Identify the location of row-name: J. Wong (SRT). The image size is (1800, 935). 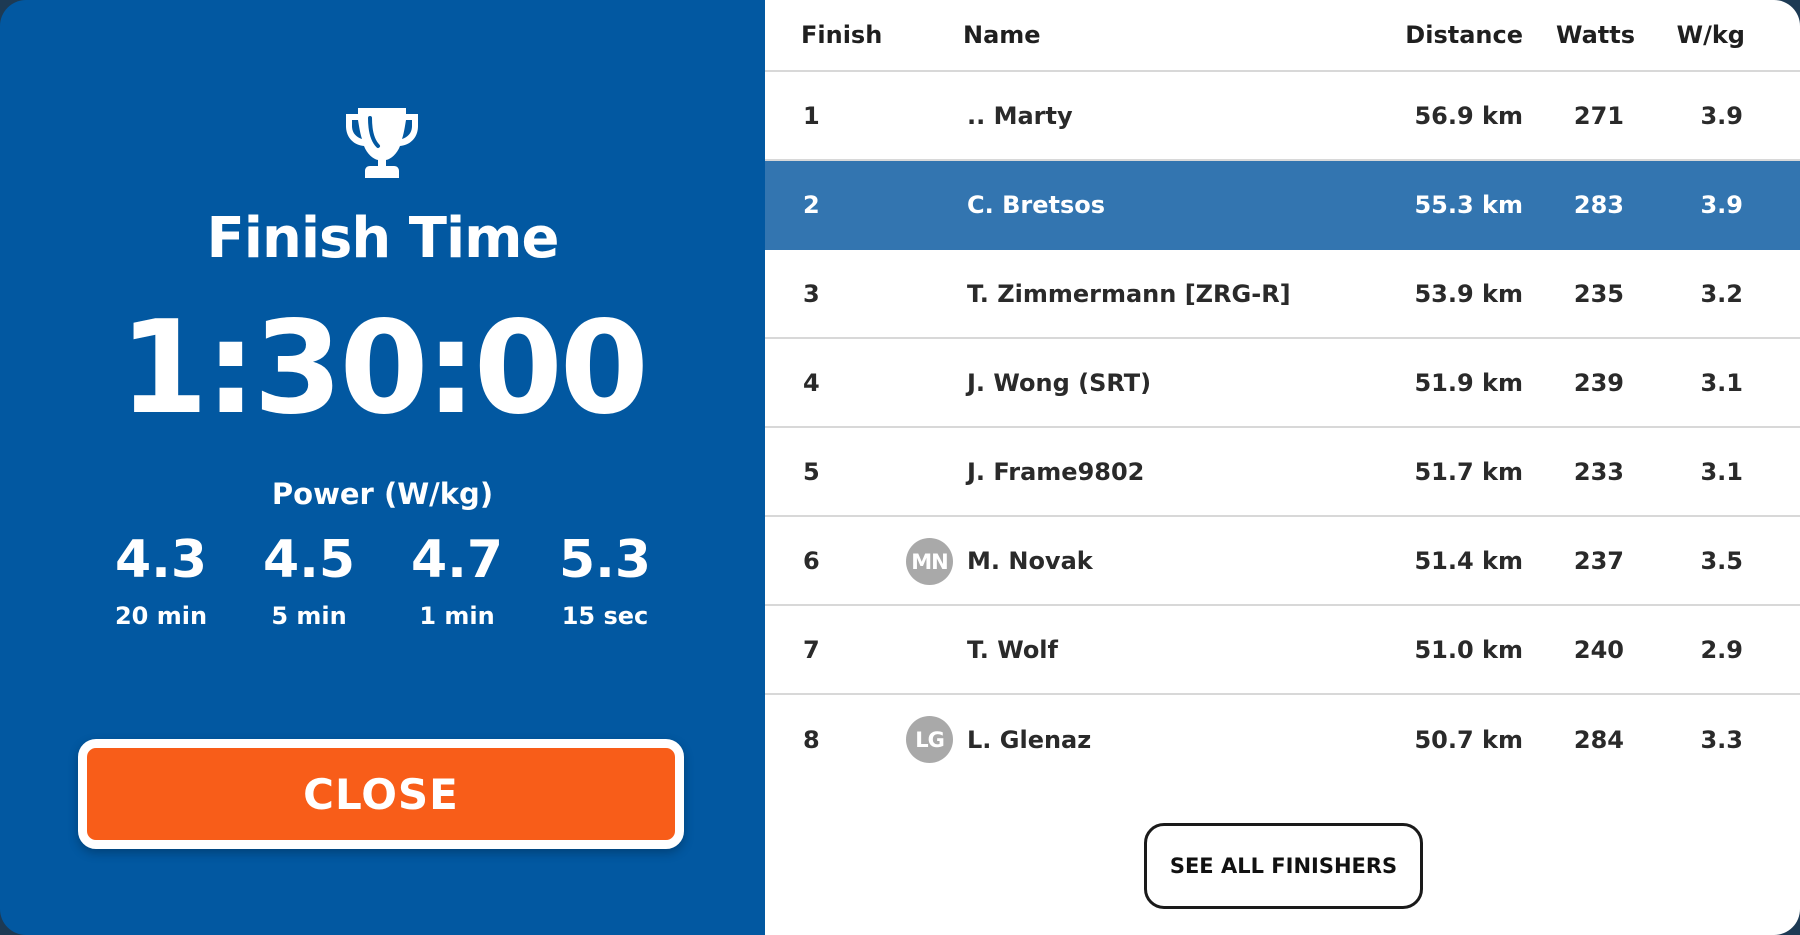
(1059, 382).